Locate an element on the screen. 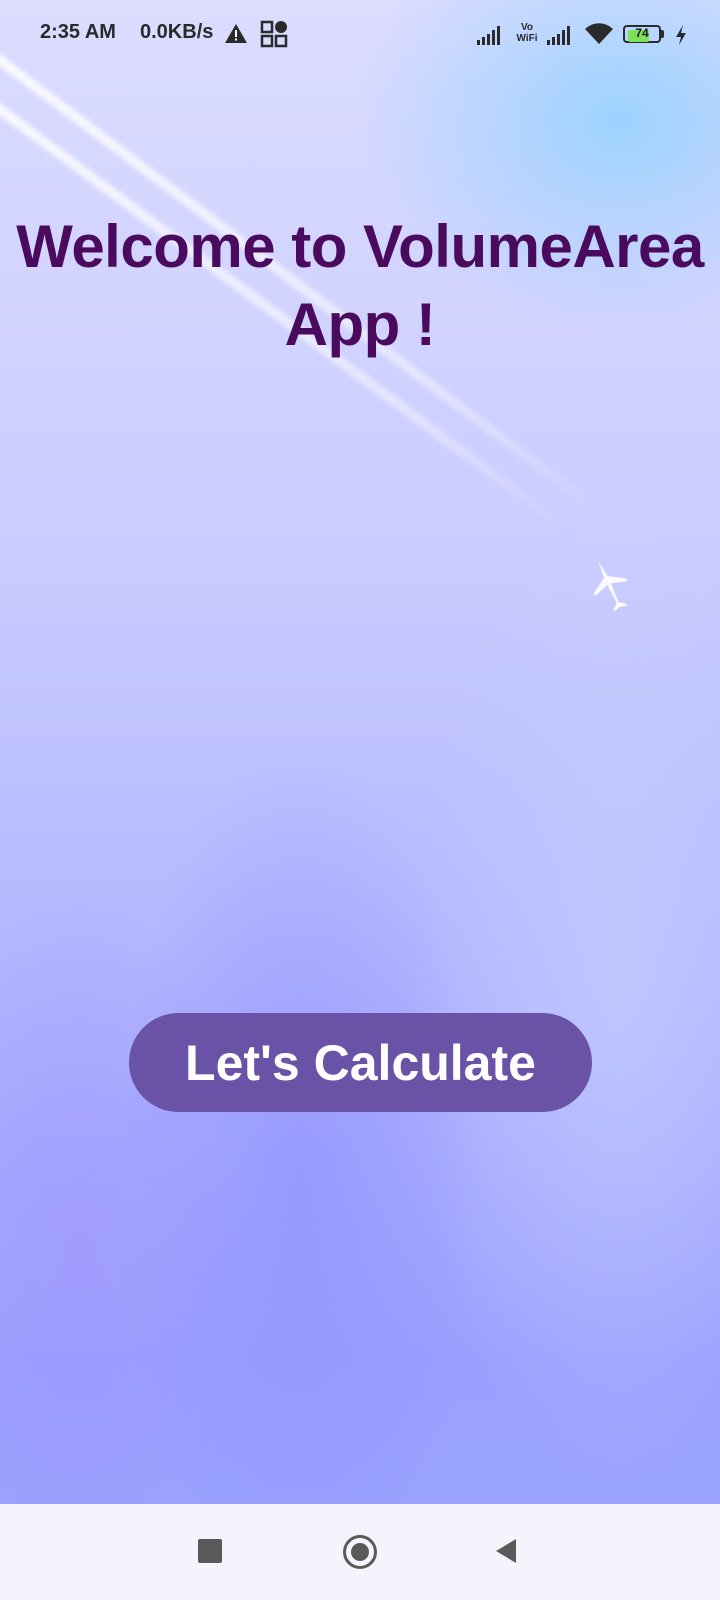 This screenshot has height=1600, width=720. status-time: 2:35 AM is located at coordinates (78, 32).